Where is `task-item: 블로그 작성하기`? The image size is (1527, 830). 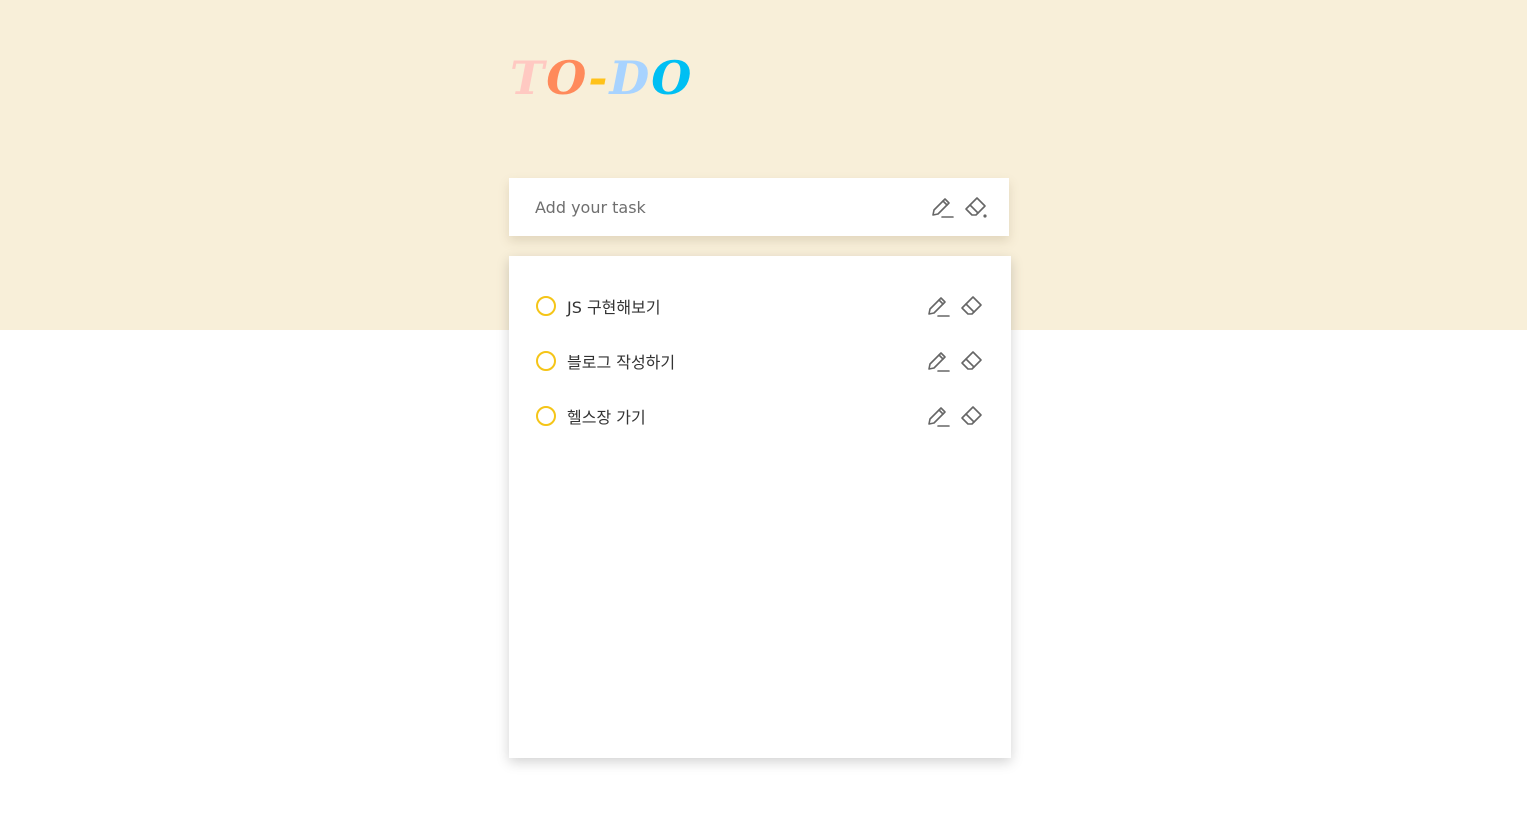 task-item: 블로그 작성하기 is located at coordinates (760, 360).